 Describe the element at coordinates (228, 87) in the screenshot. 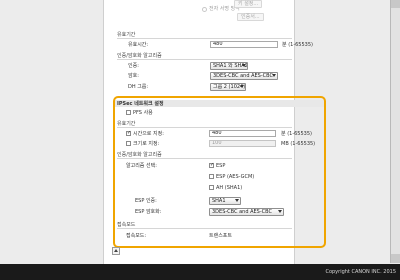

I see `ike-dh-select: 그룹 2 (1024)` at that location.